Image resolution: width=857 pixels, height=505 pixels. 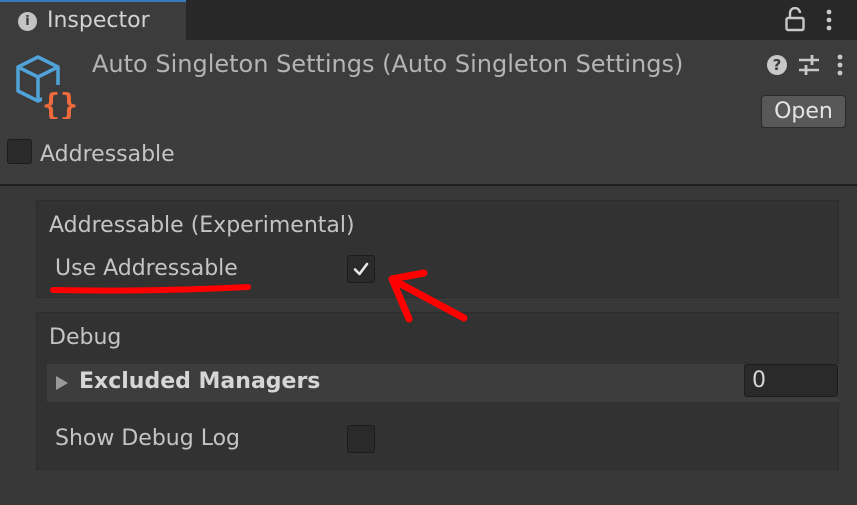 I want to click on use-addressable-checkbox, so click(x=361, y=269).